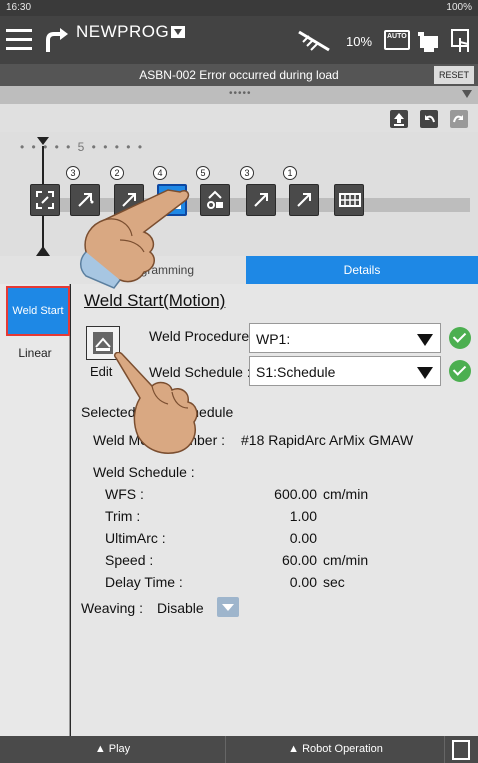 The image size is (478, 763). Describe the element at coordinates (359, 41) in the screenshot. I see `speed-value: 10%` at that location.